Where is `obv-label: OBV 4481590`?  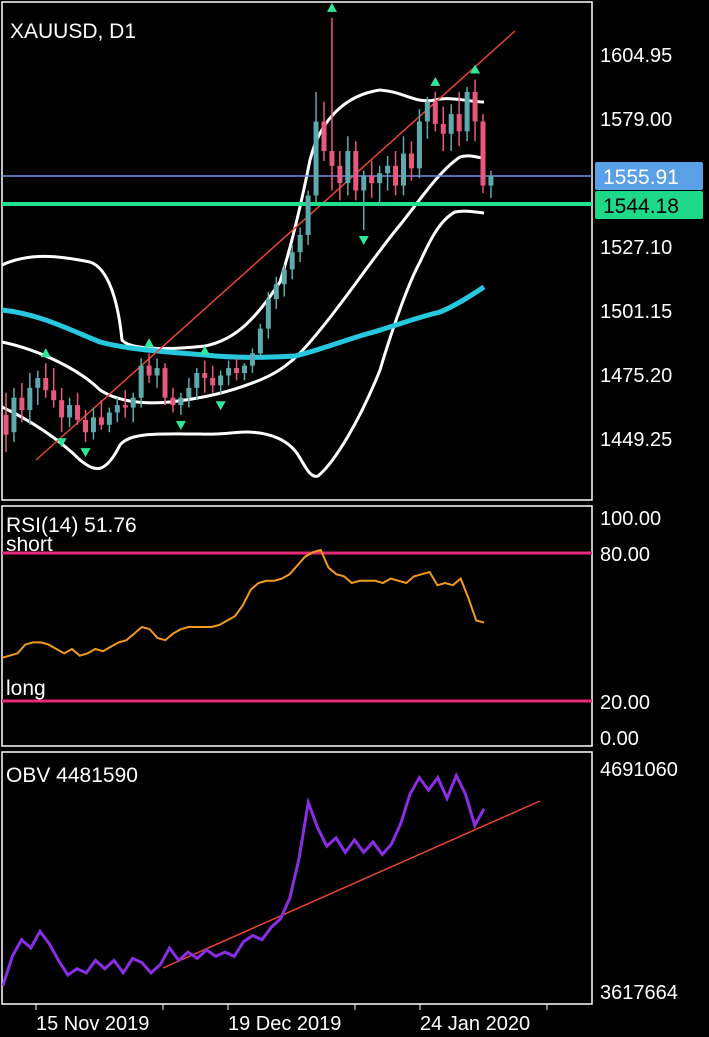
obv-label: OBV 4481590 is located at coordinates (72, 775).